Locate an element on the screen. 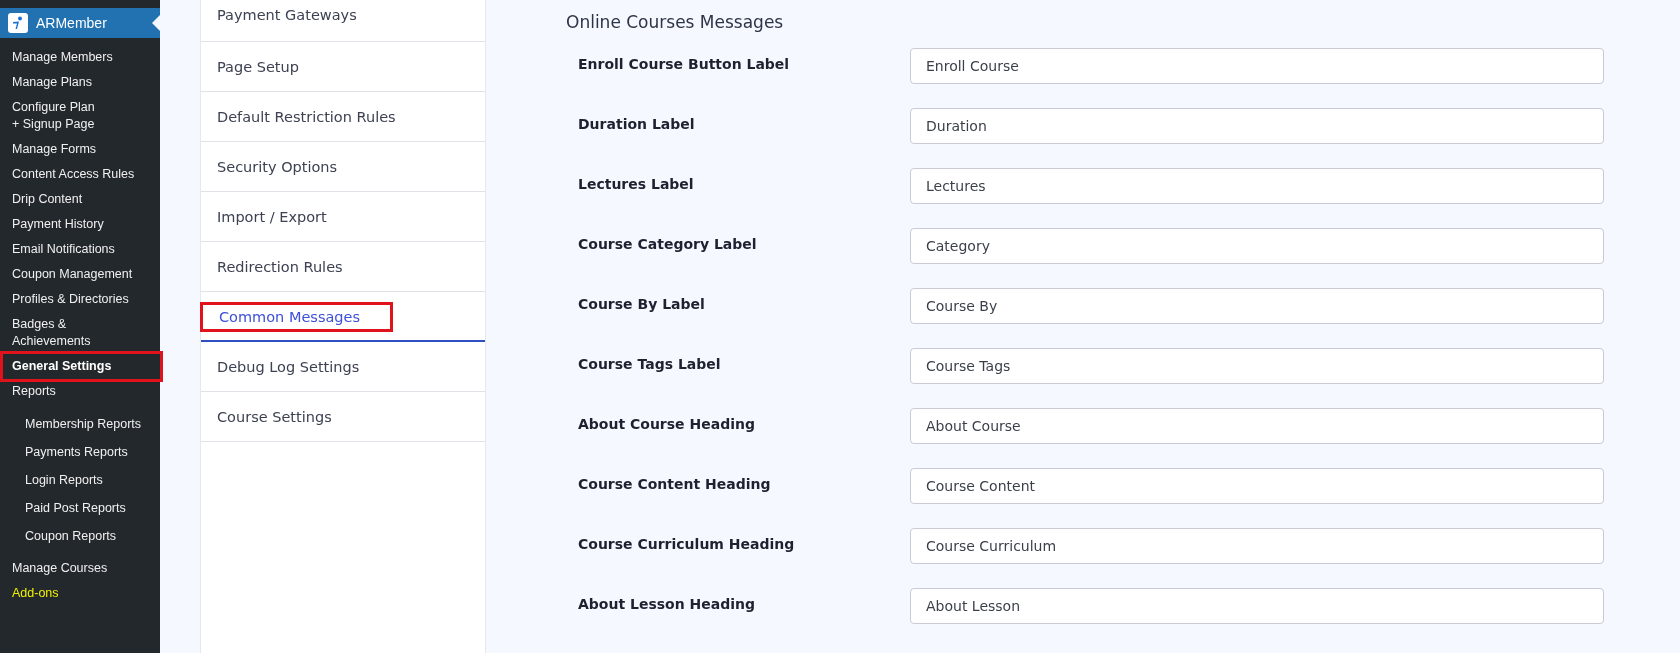 The height and width of the screenshot is (653, 1680). text-field: Course Curriculum is located at coordinates (1257, 545).